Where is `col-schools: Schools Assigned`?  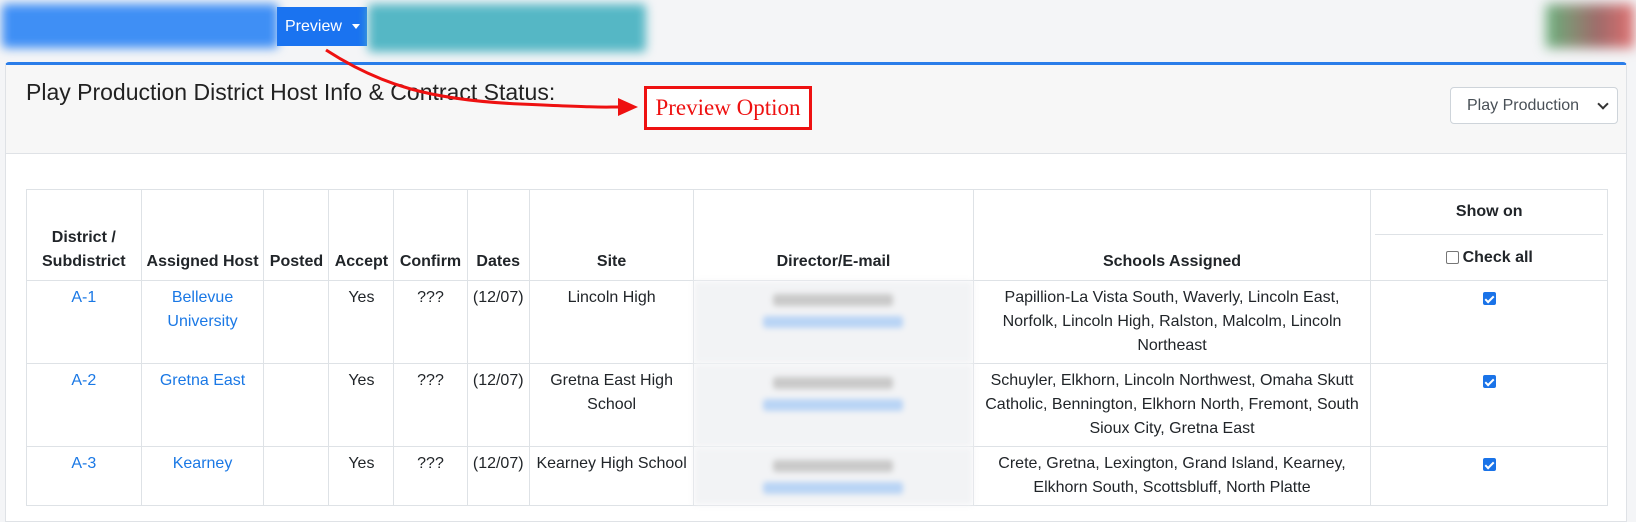
col-schools: Schools Assigned is located at coordinates (1172, 235).